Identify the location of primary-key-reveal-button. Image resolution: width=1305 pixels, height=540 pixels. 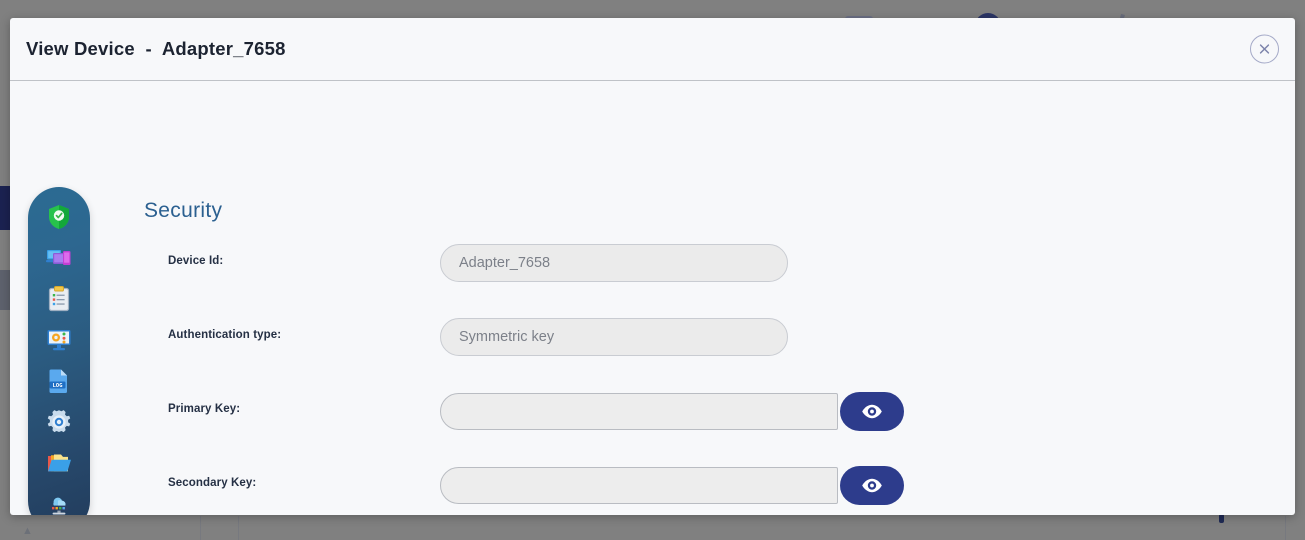
(872, 411).